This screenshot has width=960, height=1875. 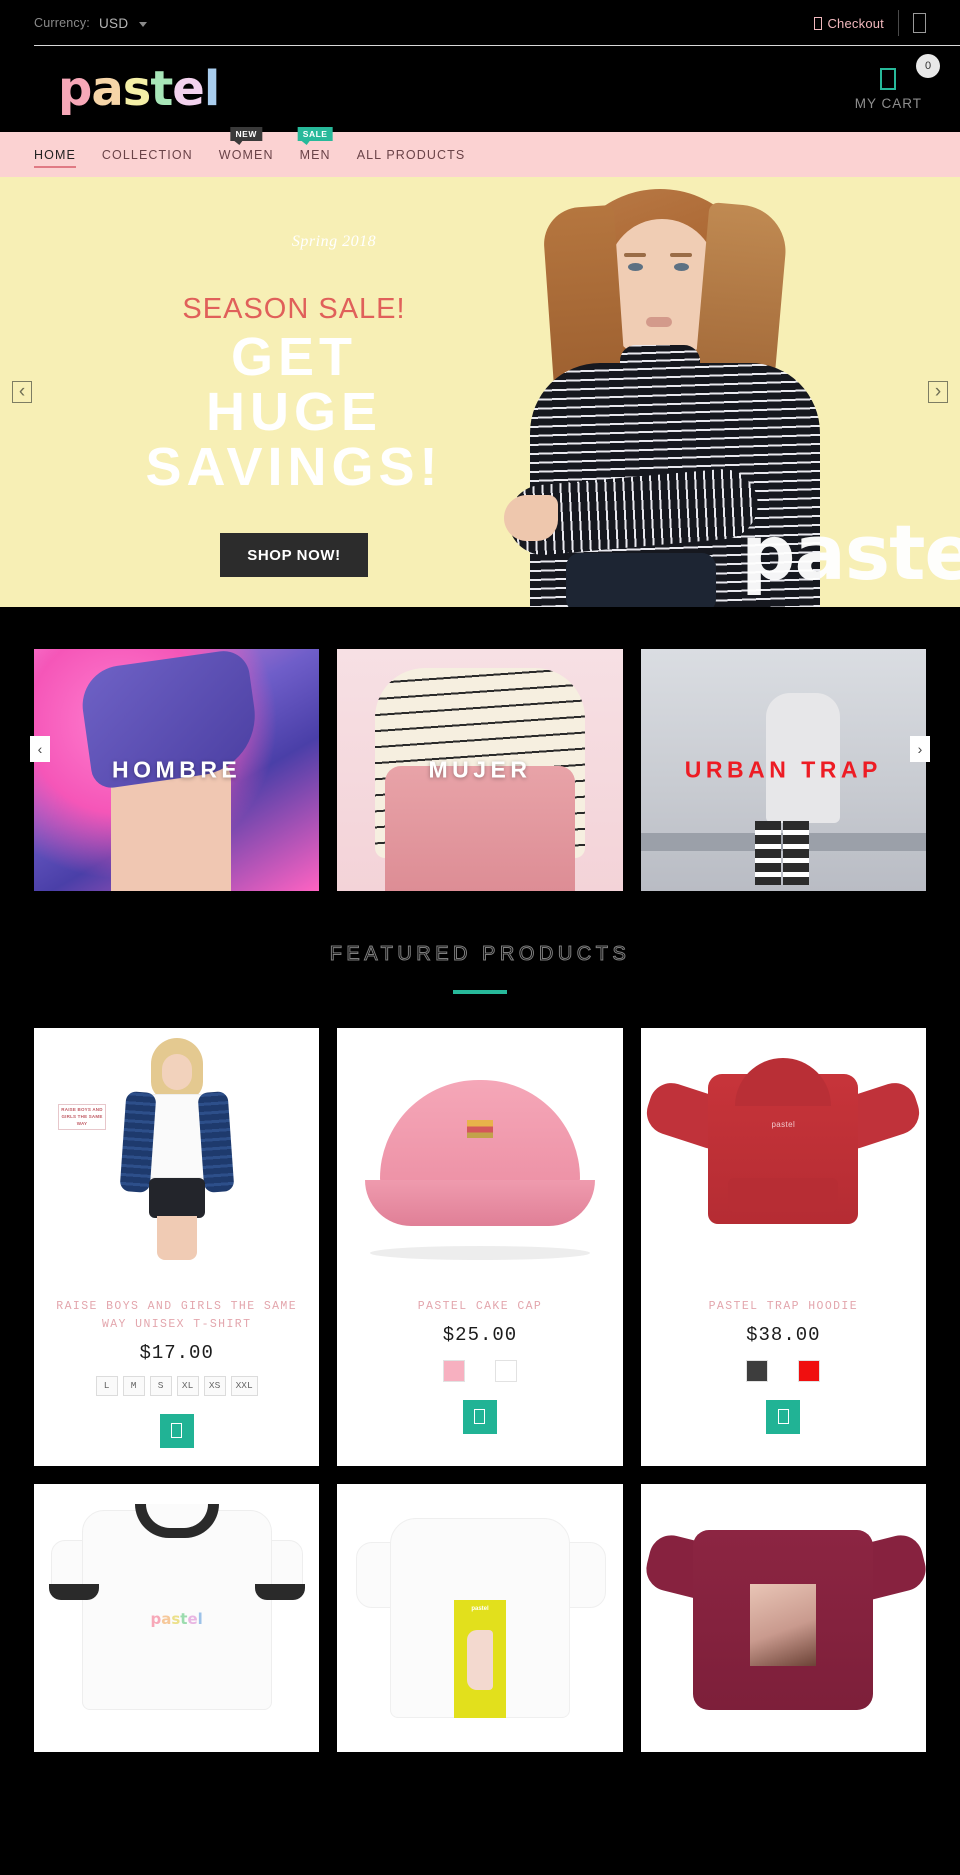 I want to click on size-option: S, so click(x=160, y=1385).